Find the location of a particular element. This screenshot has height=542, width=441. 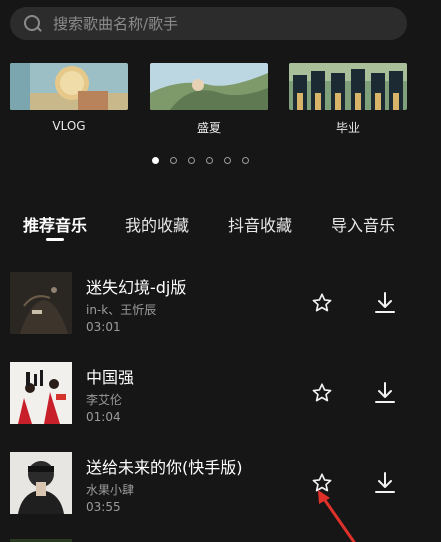

category-graduation-image is located at coordinates (348, 86).